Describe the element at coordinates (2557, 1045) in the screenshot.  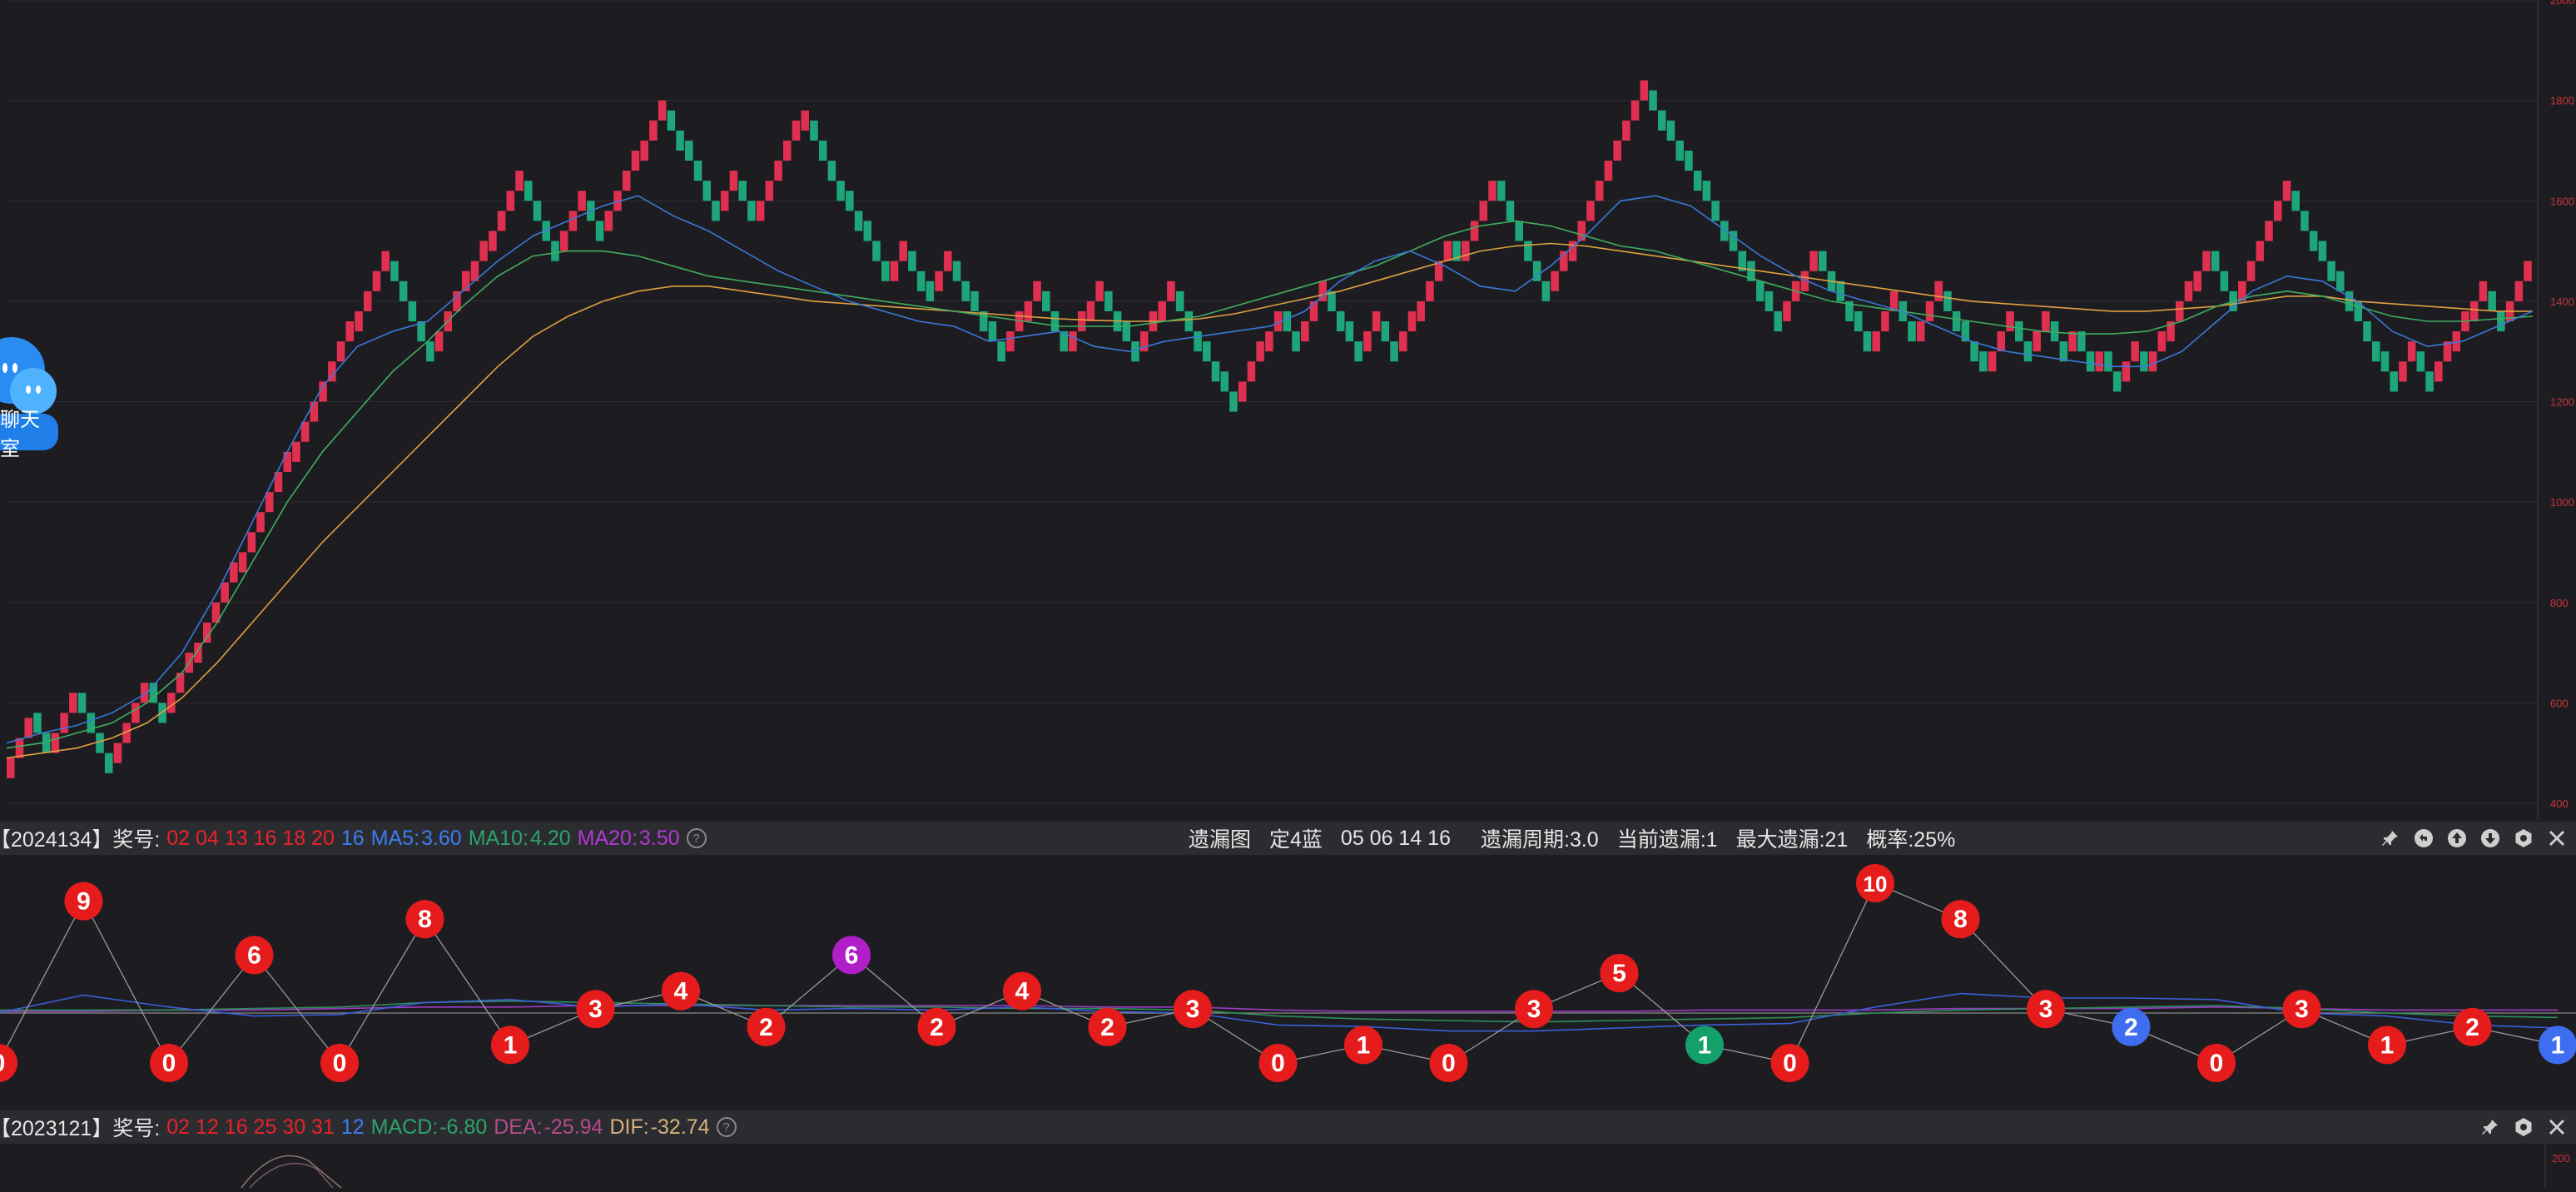
I see `omission-ball: 1` at that location.